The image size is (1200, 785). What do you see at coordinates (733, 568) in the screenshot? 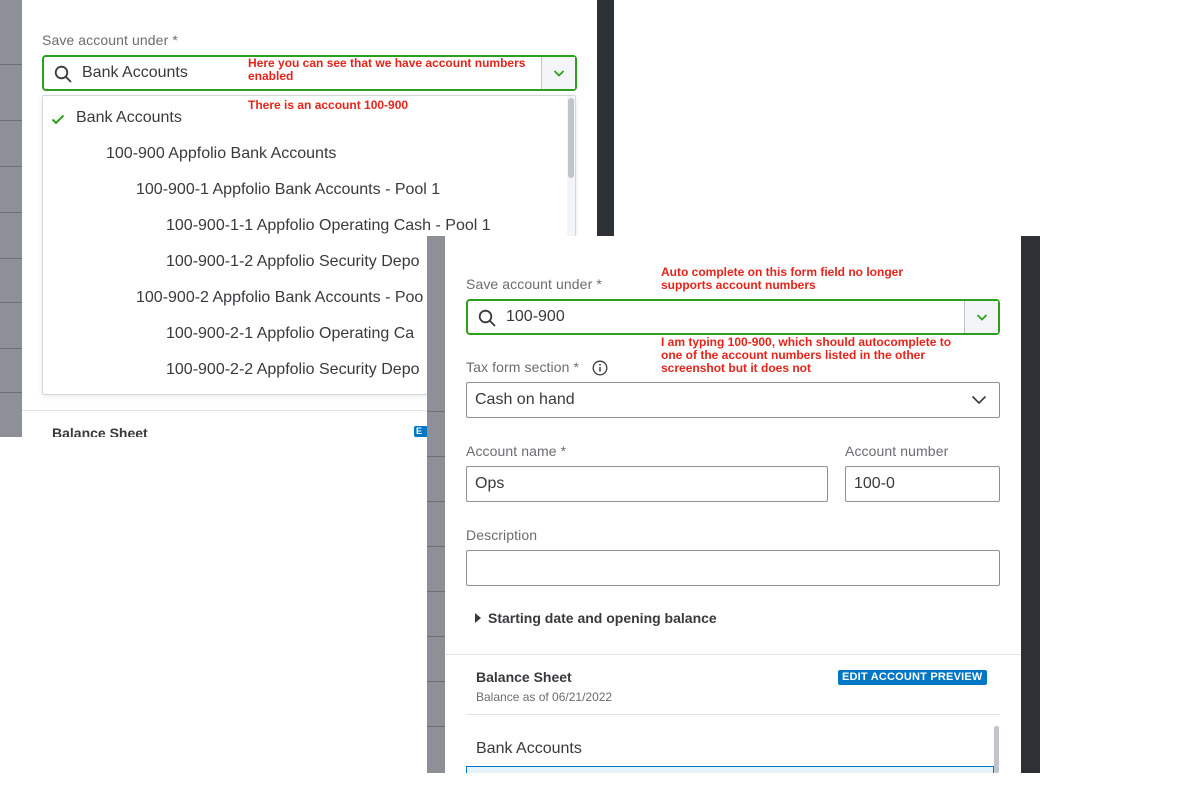
I see `description-input` at bounding box center [733, 568].